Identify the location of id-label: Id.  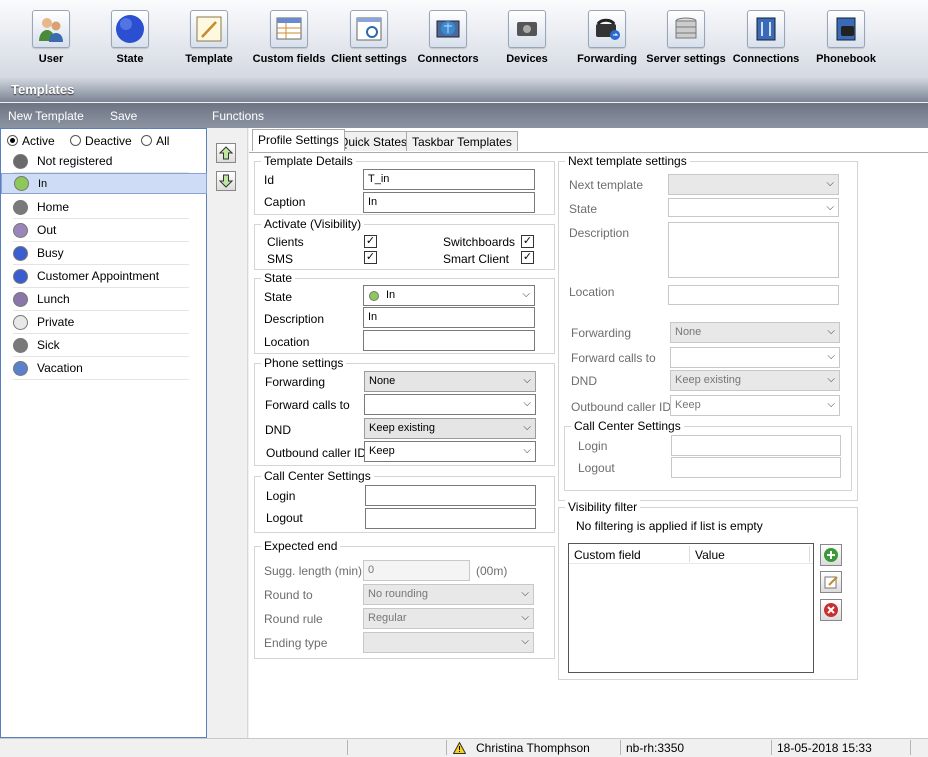
(269, 180).